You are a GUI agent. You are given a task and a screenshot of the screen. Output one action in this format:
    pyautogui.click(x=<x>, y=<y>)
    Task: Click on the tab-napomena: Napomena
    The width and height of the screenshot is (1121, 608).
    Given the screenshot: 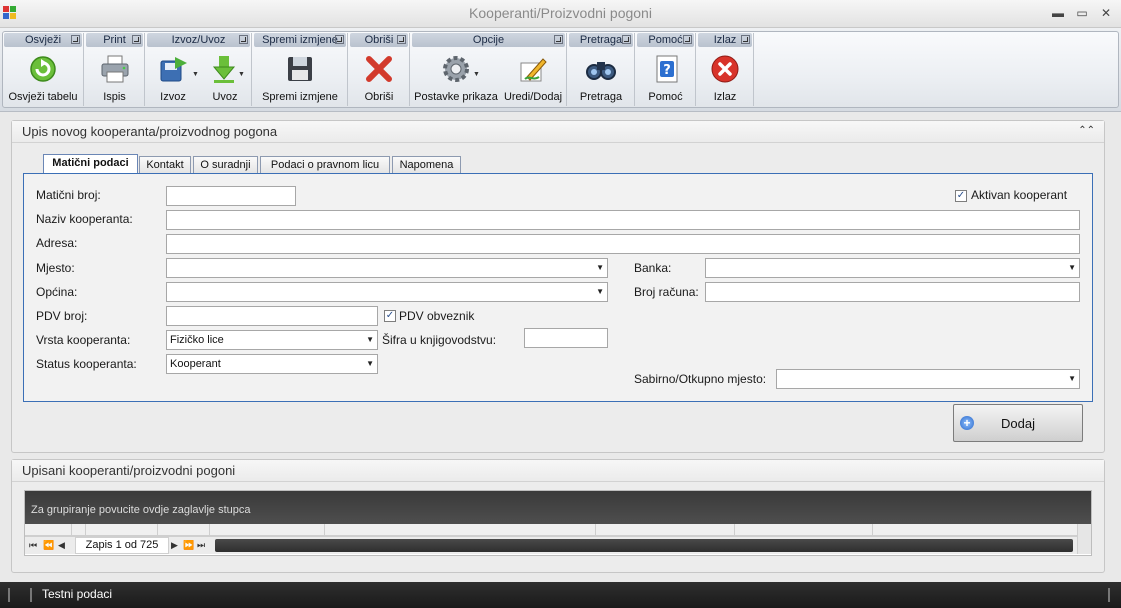 What is the action you would take?
    pyautogui.click(x=426, y=165)
    